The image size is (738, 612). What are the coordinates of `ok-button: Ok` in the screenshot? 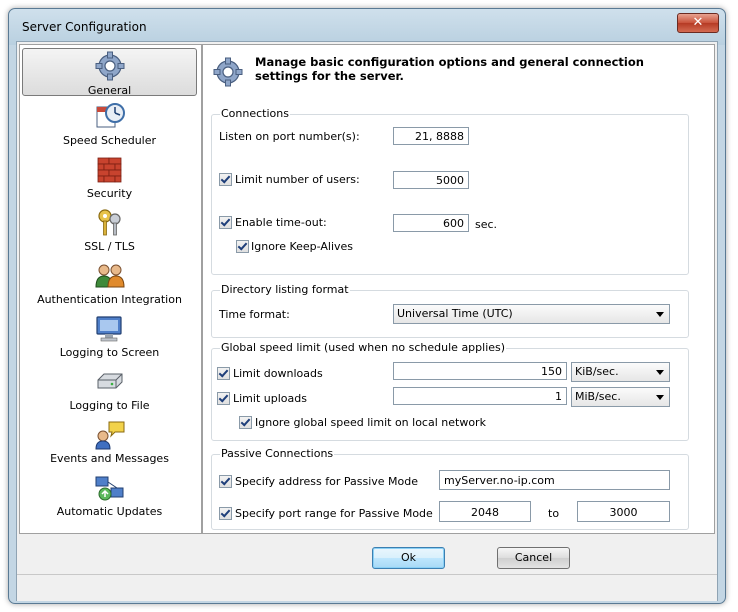 It's located at (408, 558).